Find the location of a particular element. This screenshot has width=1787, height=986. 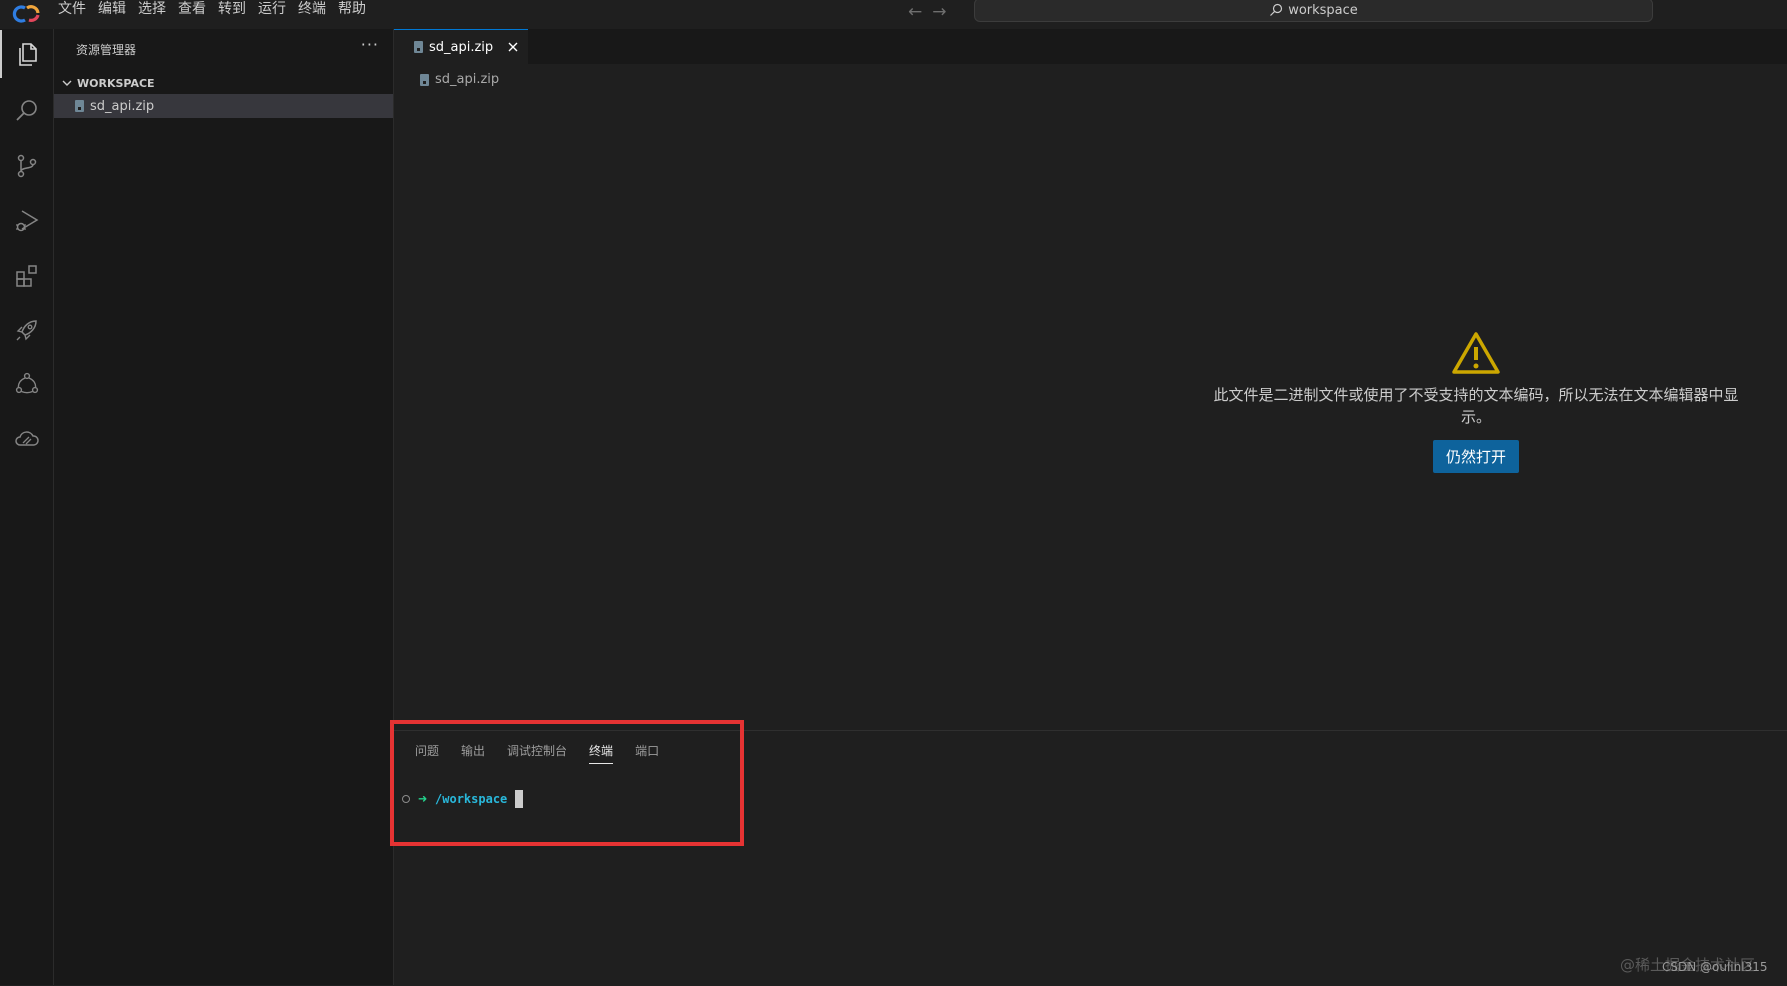

breadcrumb-item: sd_api.zip is located at coordinates (467, 79).